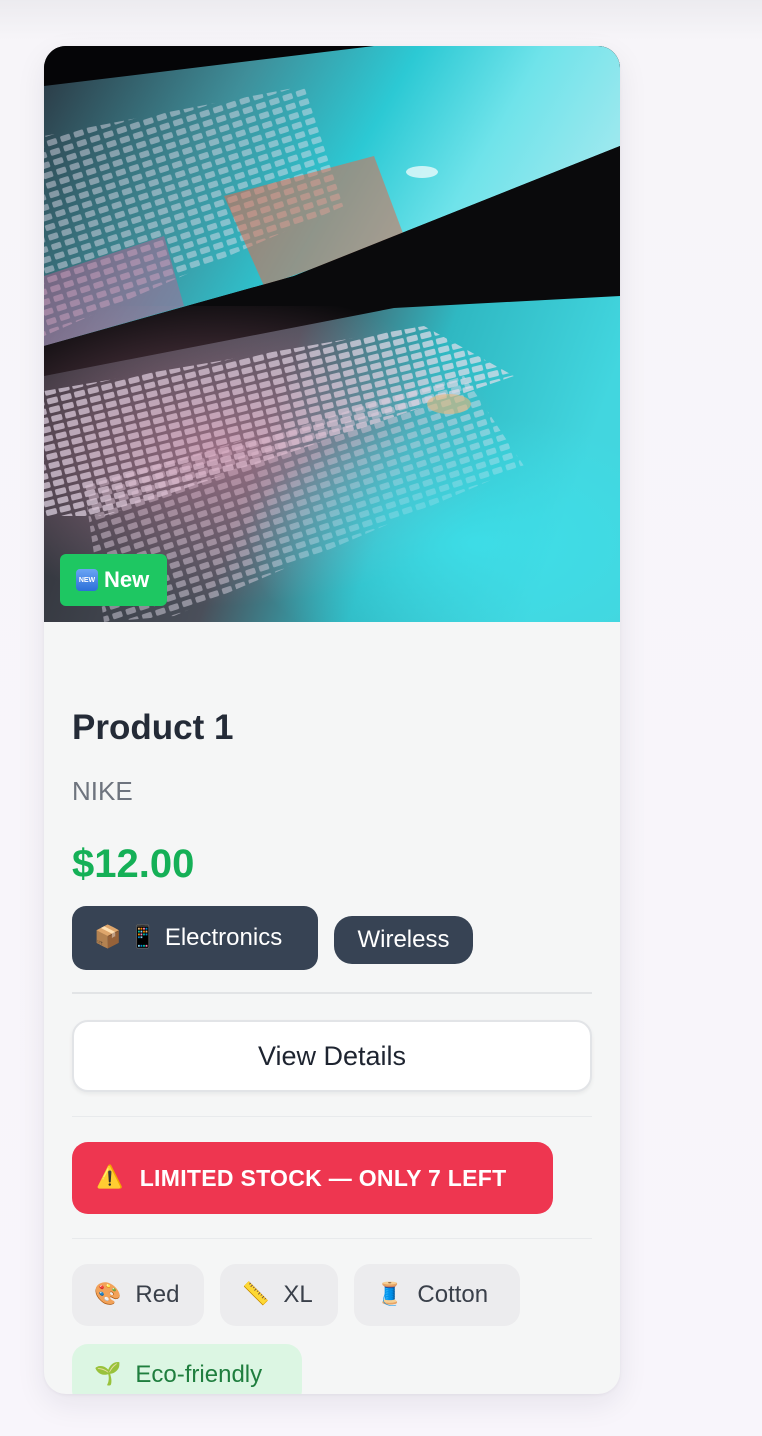  Describe the element at coordinates (332, 1056) in the screenshot. I see `view-details-button: View Details` at that location.